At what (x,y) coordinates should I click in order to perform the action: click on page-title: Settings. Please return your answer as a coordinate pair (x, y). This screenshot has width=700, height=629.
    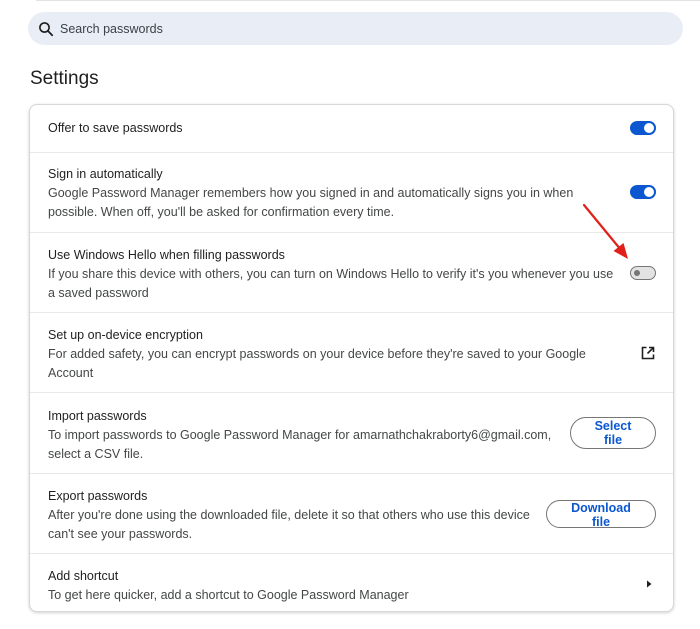
    Looking at the image, I should click on (64, 78).